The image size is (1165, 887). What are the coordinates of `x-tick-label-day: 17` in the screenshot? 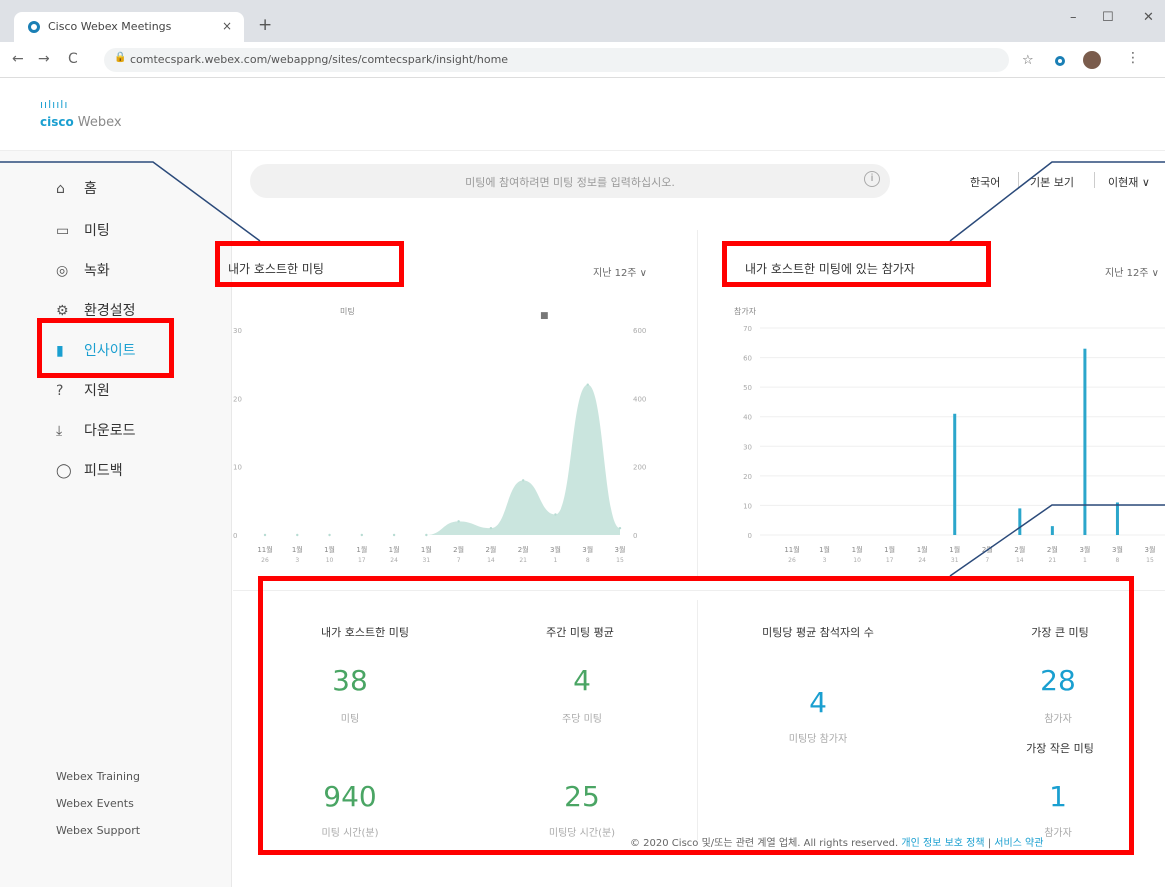 It's located at (890, 560).